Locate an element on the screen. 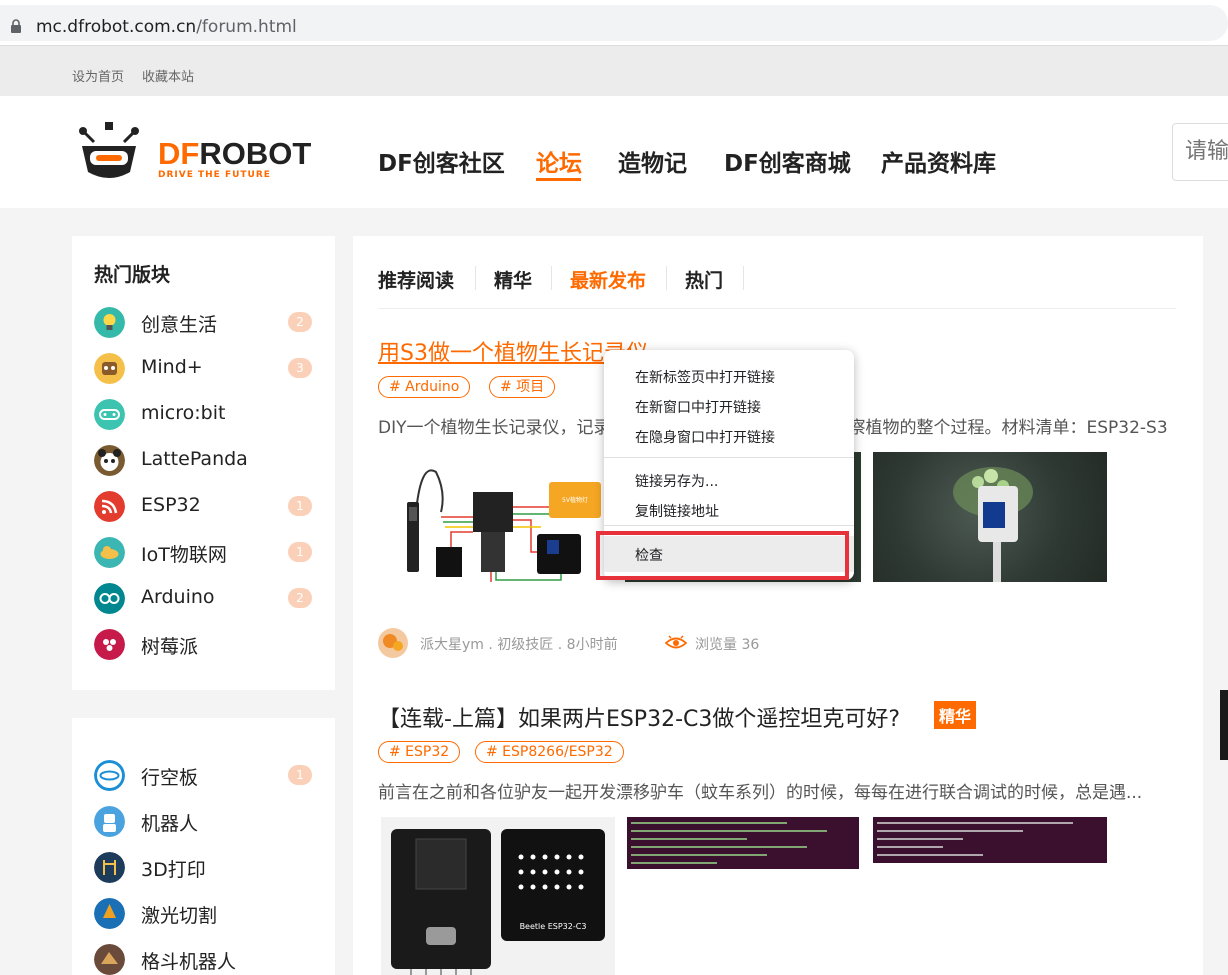 The image size is (1228, 975). browser-address-bar: mc.dfrobot.com.cn/forum.html is located at coordinates (614, 23).